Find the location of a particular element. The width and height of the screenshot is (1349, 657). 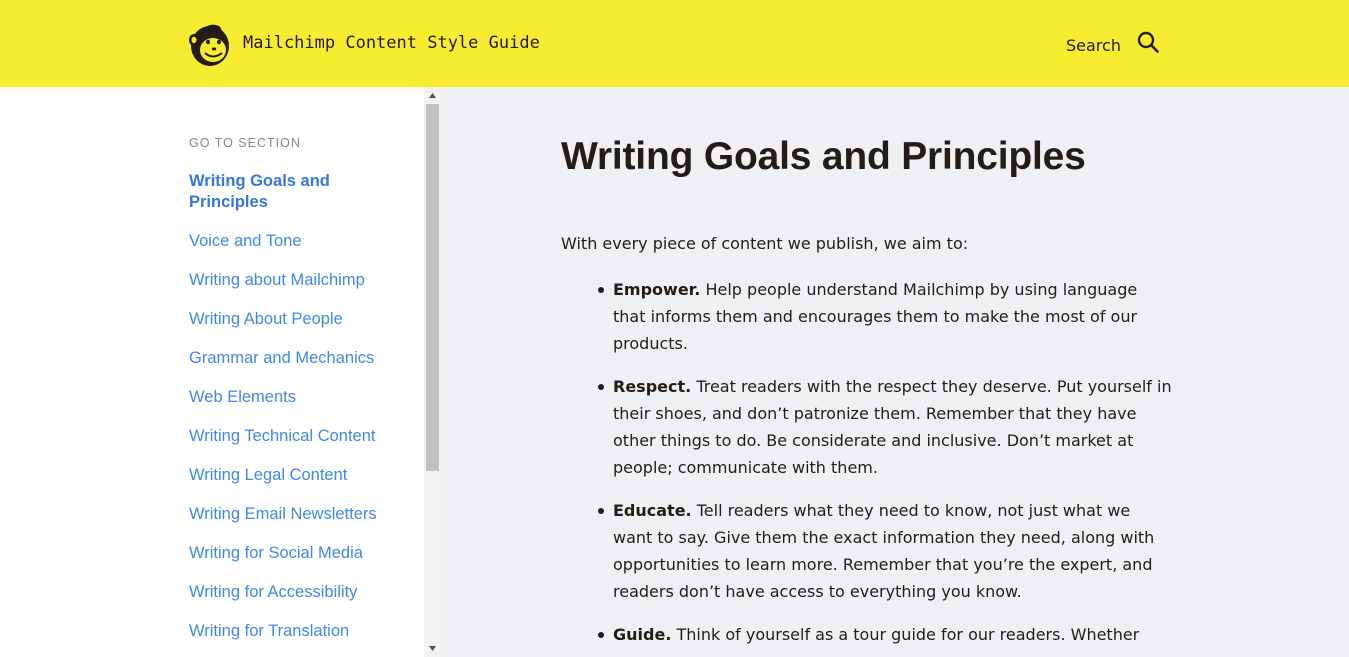

principle-term: Guide. is located at coordinates (642, 634).